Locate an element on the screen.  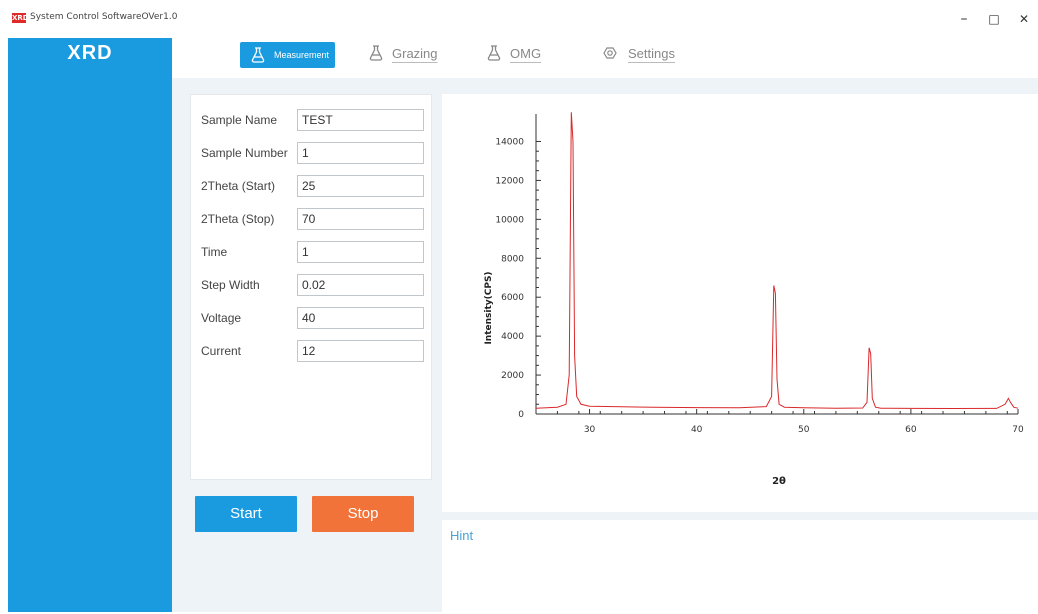
field-sample-number: Sample Number is located at coordinates (313, 154).